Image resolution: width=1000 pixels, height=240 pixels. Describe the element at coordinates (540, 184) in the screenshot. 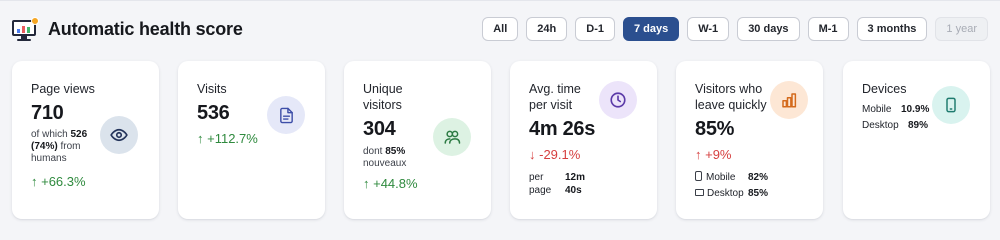

I see `per-page-label: per page` at that location.